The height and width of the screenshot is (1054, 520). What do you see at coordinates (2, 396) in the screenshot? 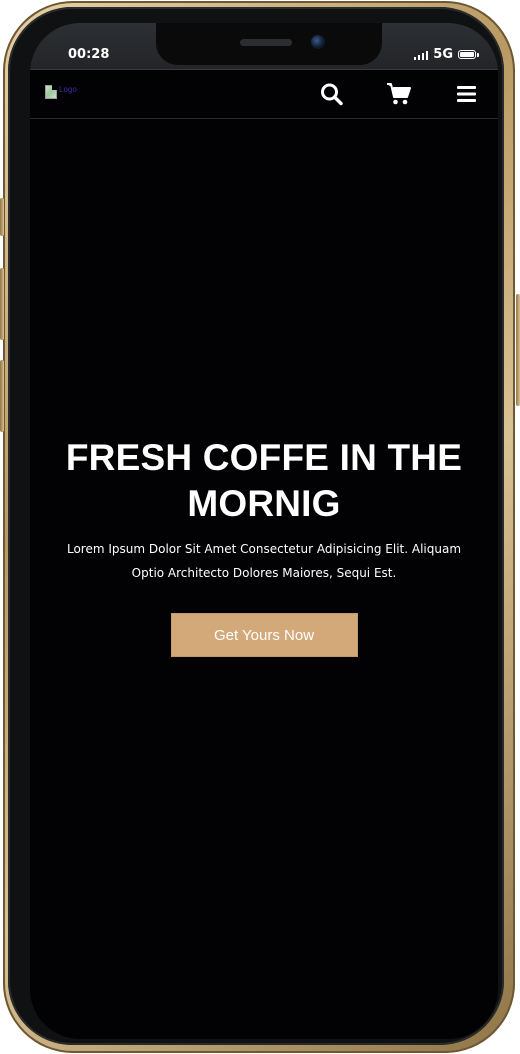
I see `volume-down-button` at bounding box center [2, 396].